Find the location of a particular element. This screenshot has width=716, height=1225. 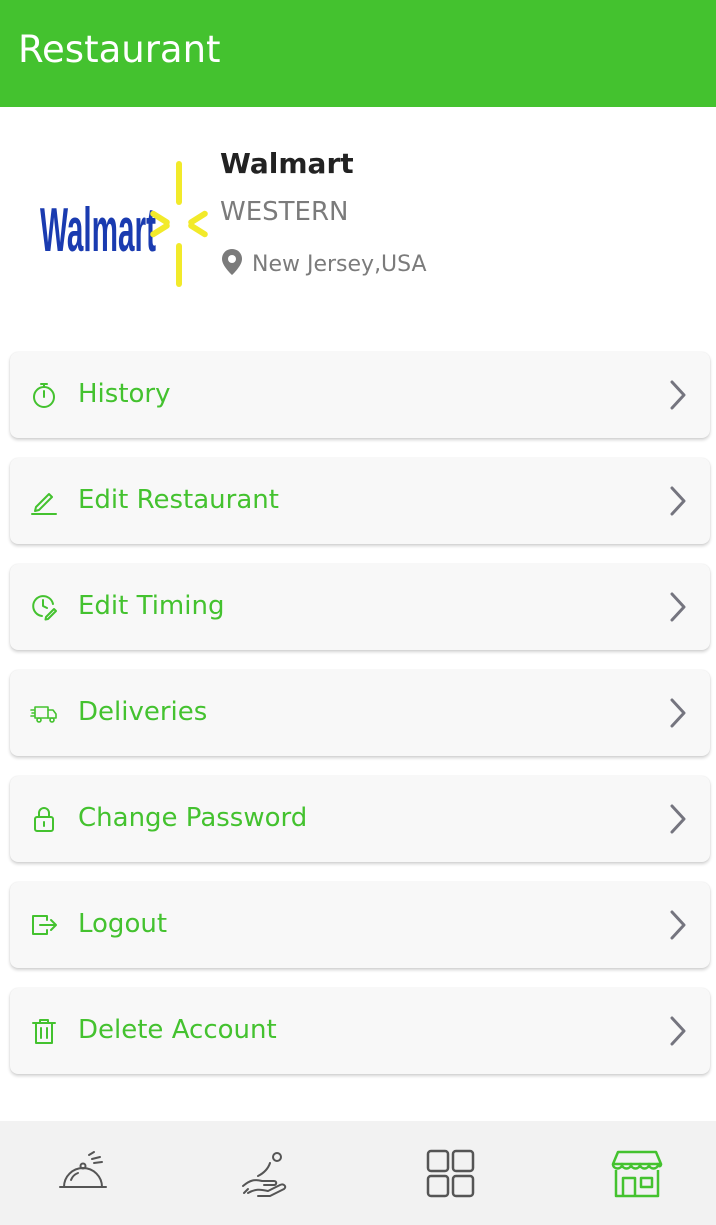

store-icon is located at coordinates (637, 1176).